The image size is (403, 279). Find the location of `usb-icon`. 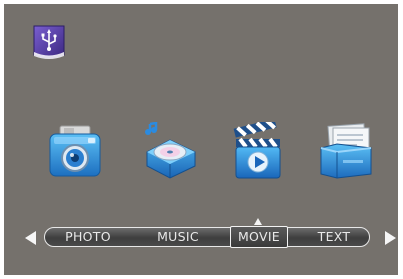

usb-icon is located at coordinates (49, 43).